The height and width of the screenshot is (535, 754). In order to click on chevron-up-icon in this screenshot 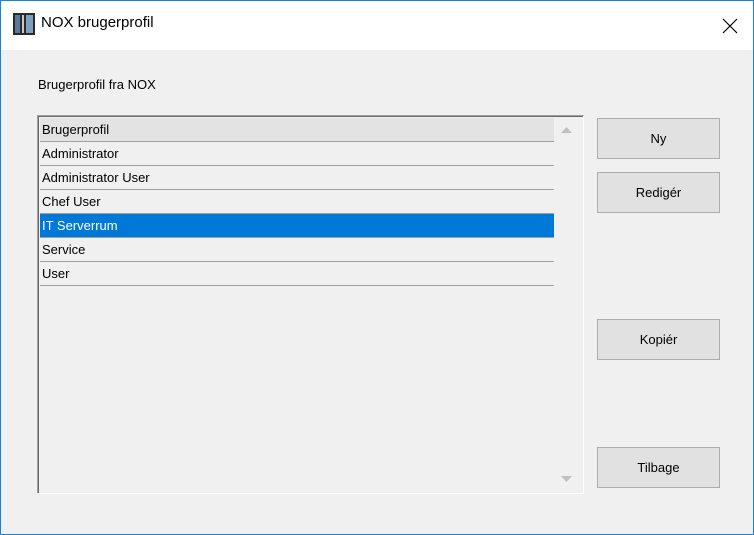, I will do `click(566, 129)`.